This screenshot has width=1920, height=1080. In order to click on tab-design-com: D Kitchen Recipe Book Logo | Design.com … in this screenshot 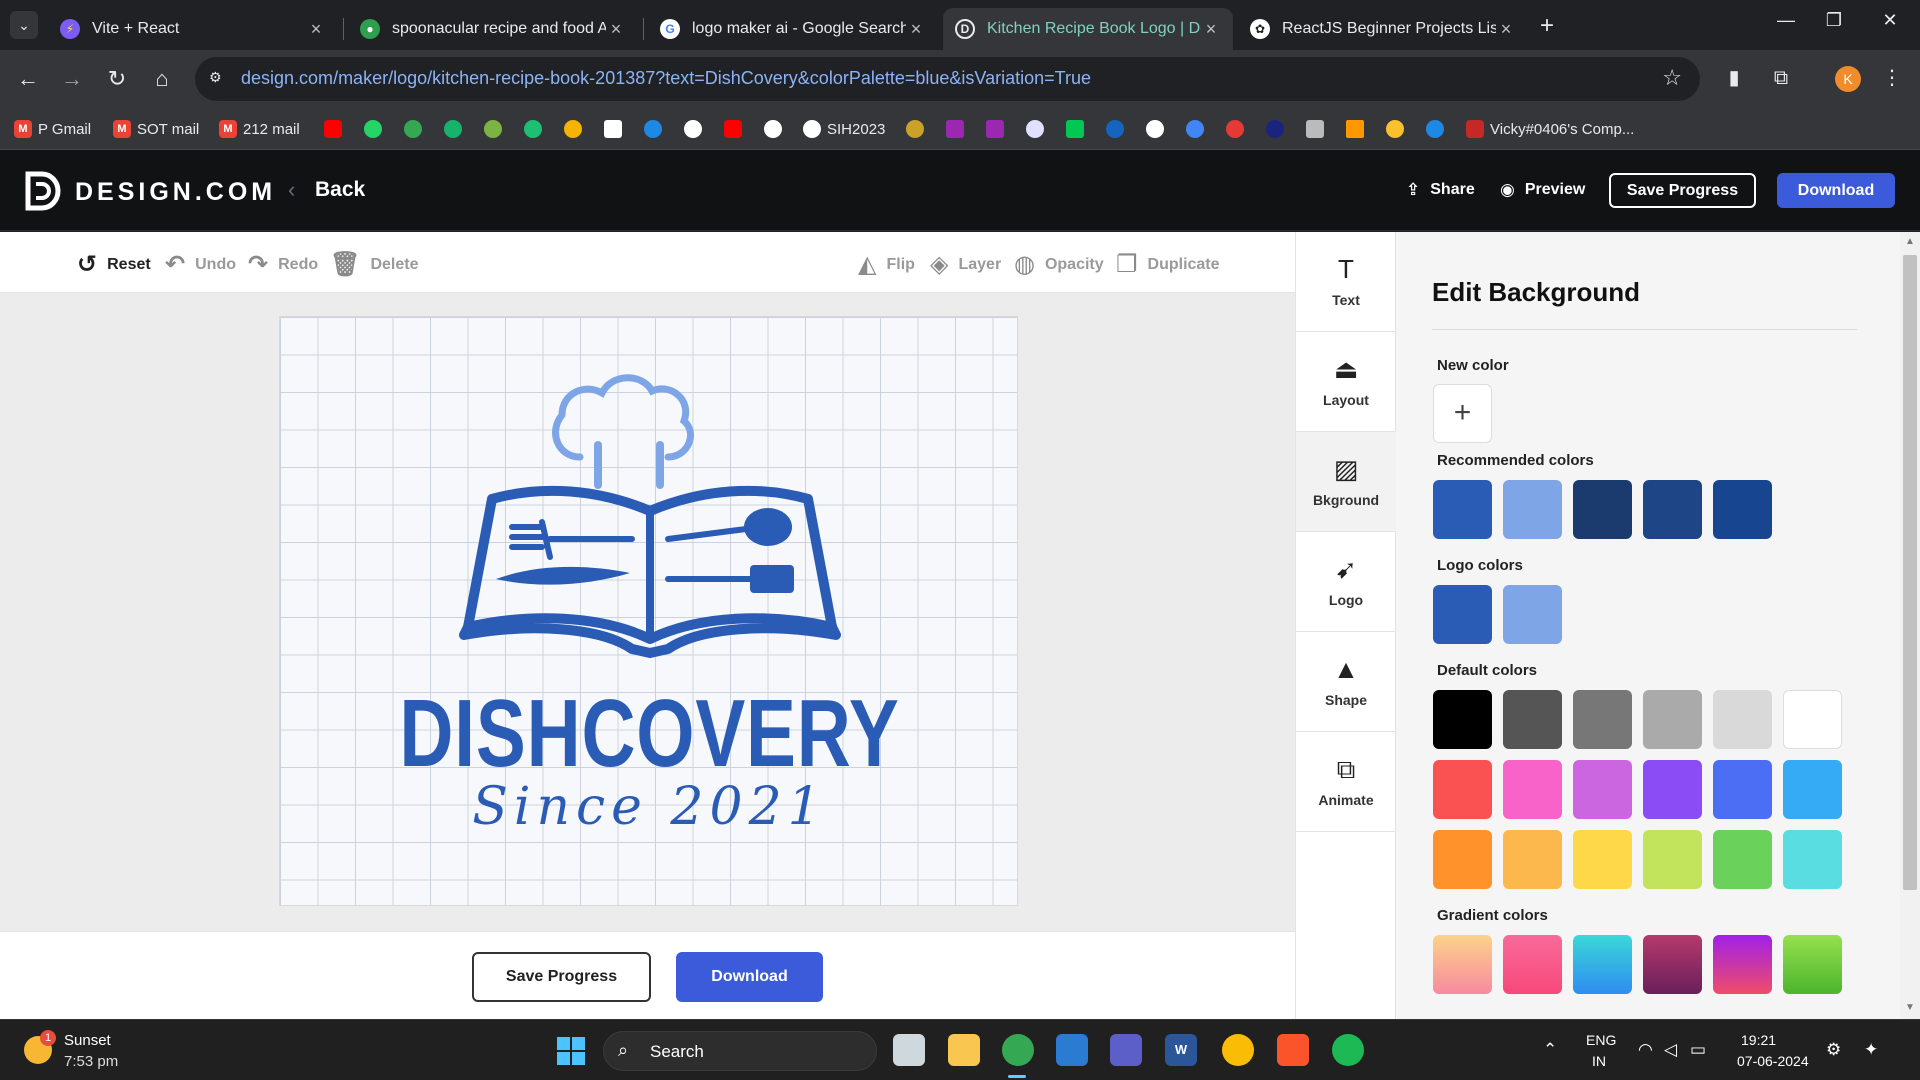, I will do `click(1088, 29)`.